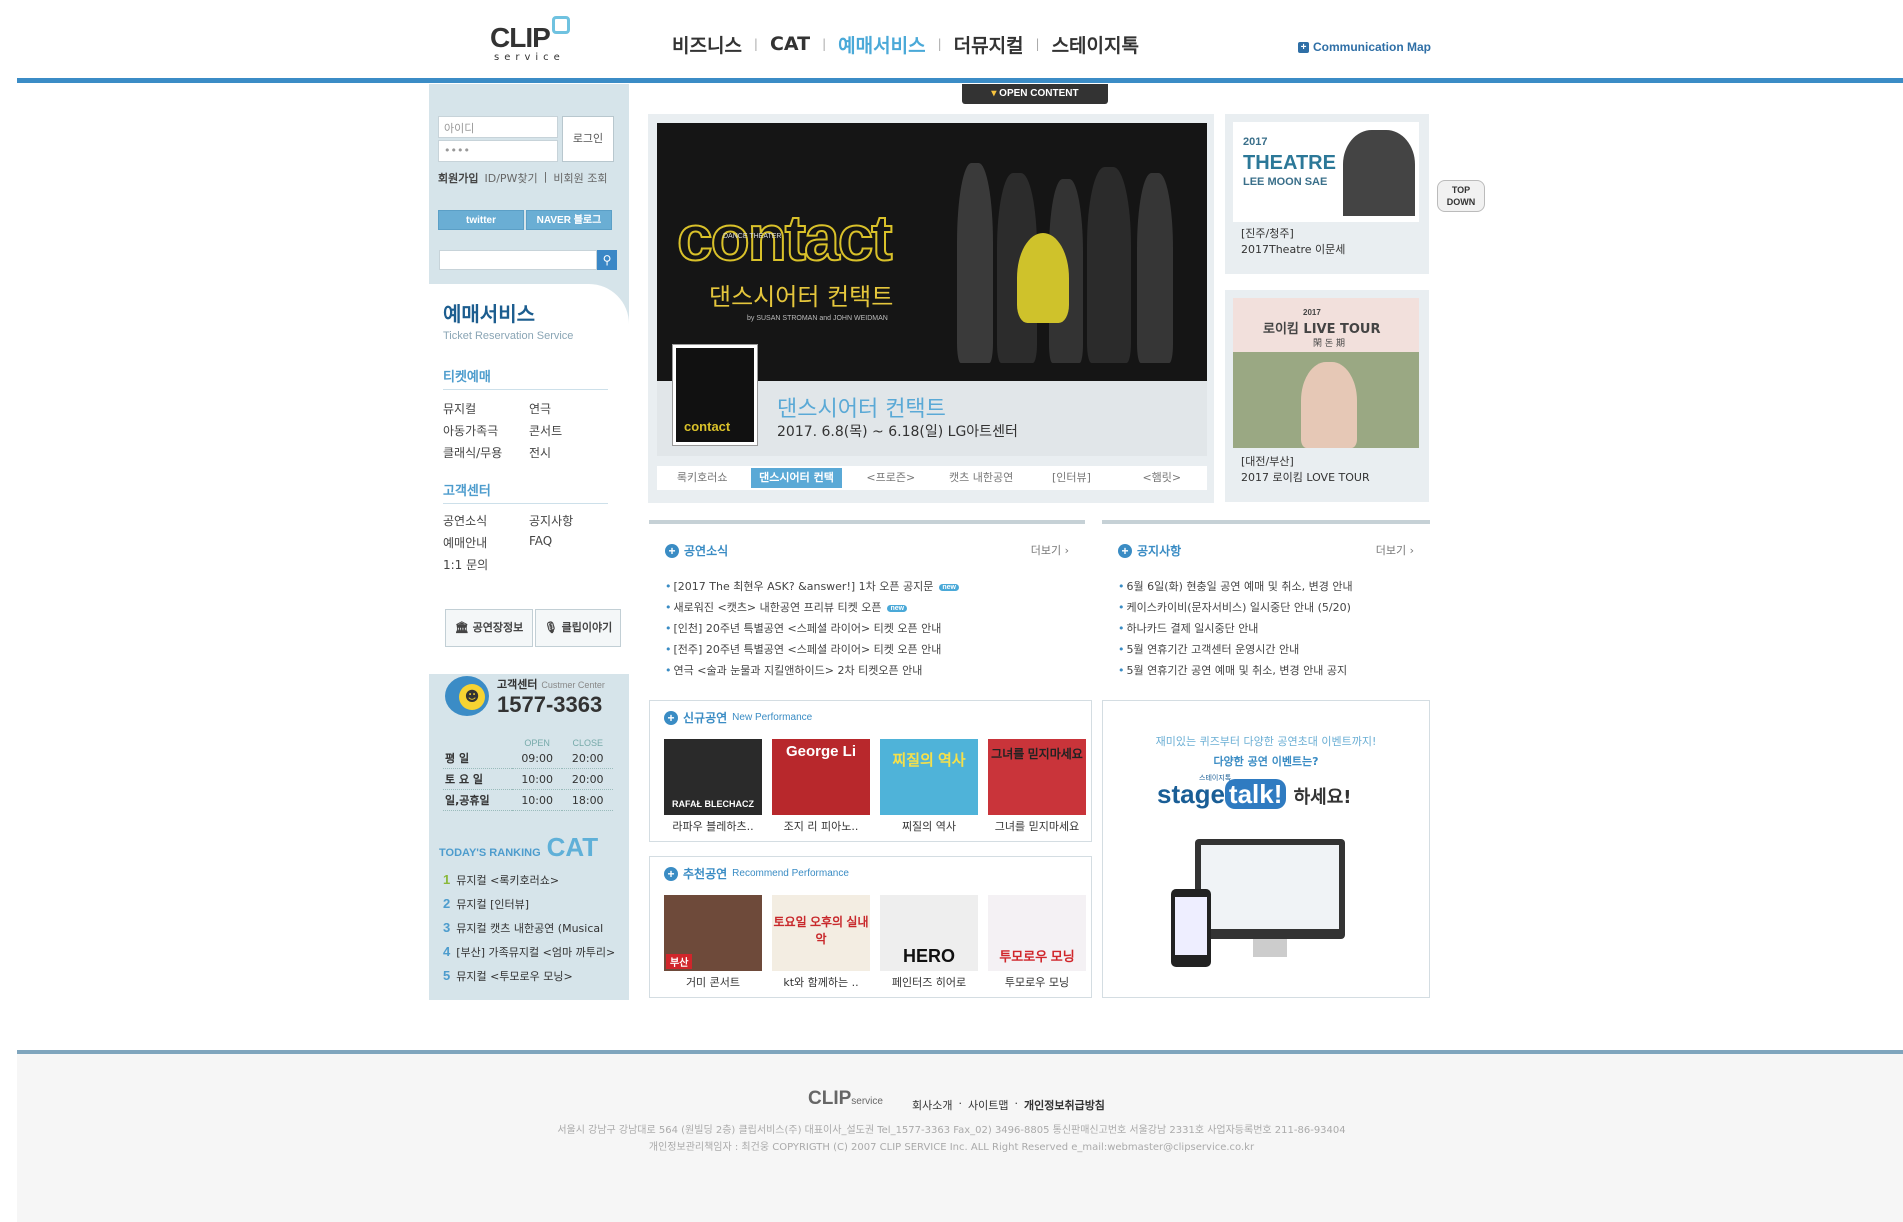 Image resolution: width=1903 pixels, height=1222 pixels. Describe the element at coordinates (545, 430) in the screenshot. I see `menu-concert: 콘서트` at that location.